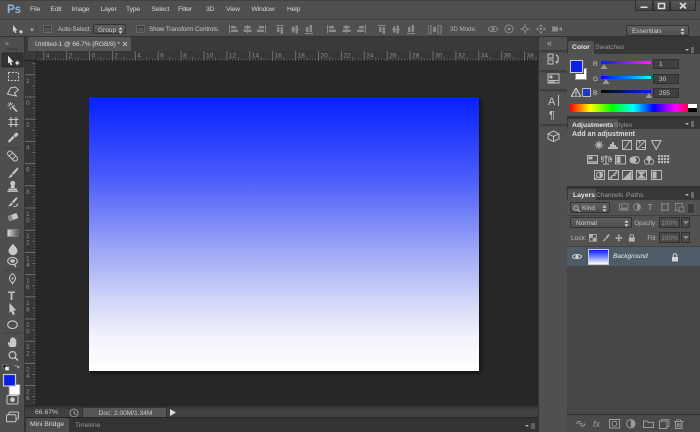 The width and height of the screenshot is (700, 432). What do you see at coordinates (233, 56) in the screenshot?
I see `svg-text: 12` at bounding box center [233, 56].